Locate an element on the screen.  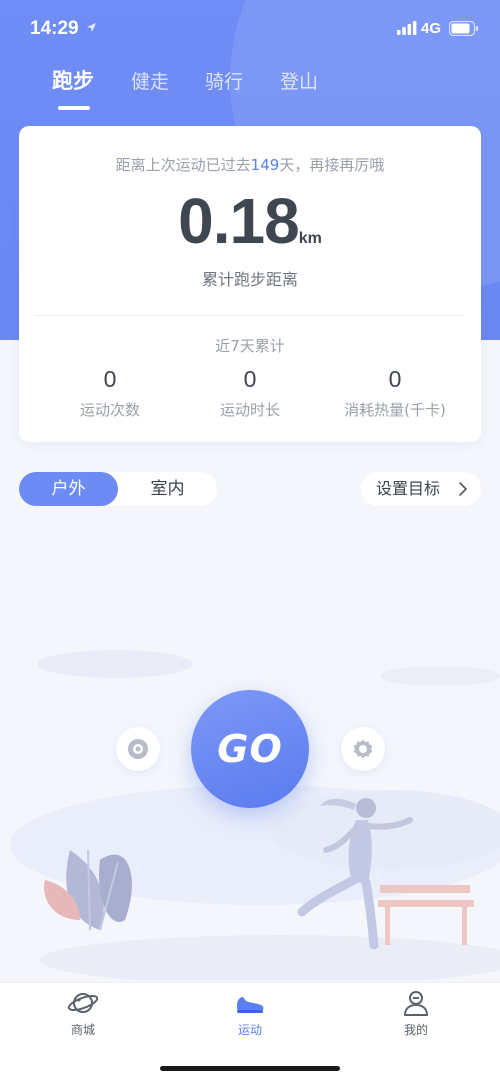
chevron-right-icon is located at coordinates (463, 489).